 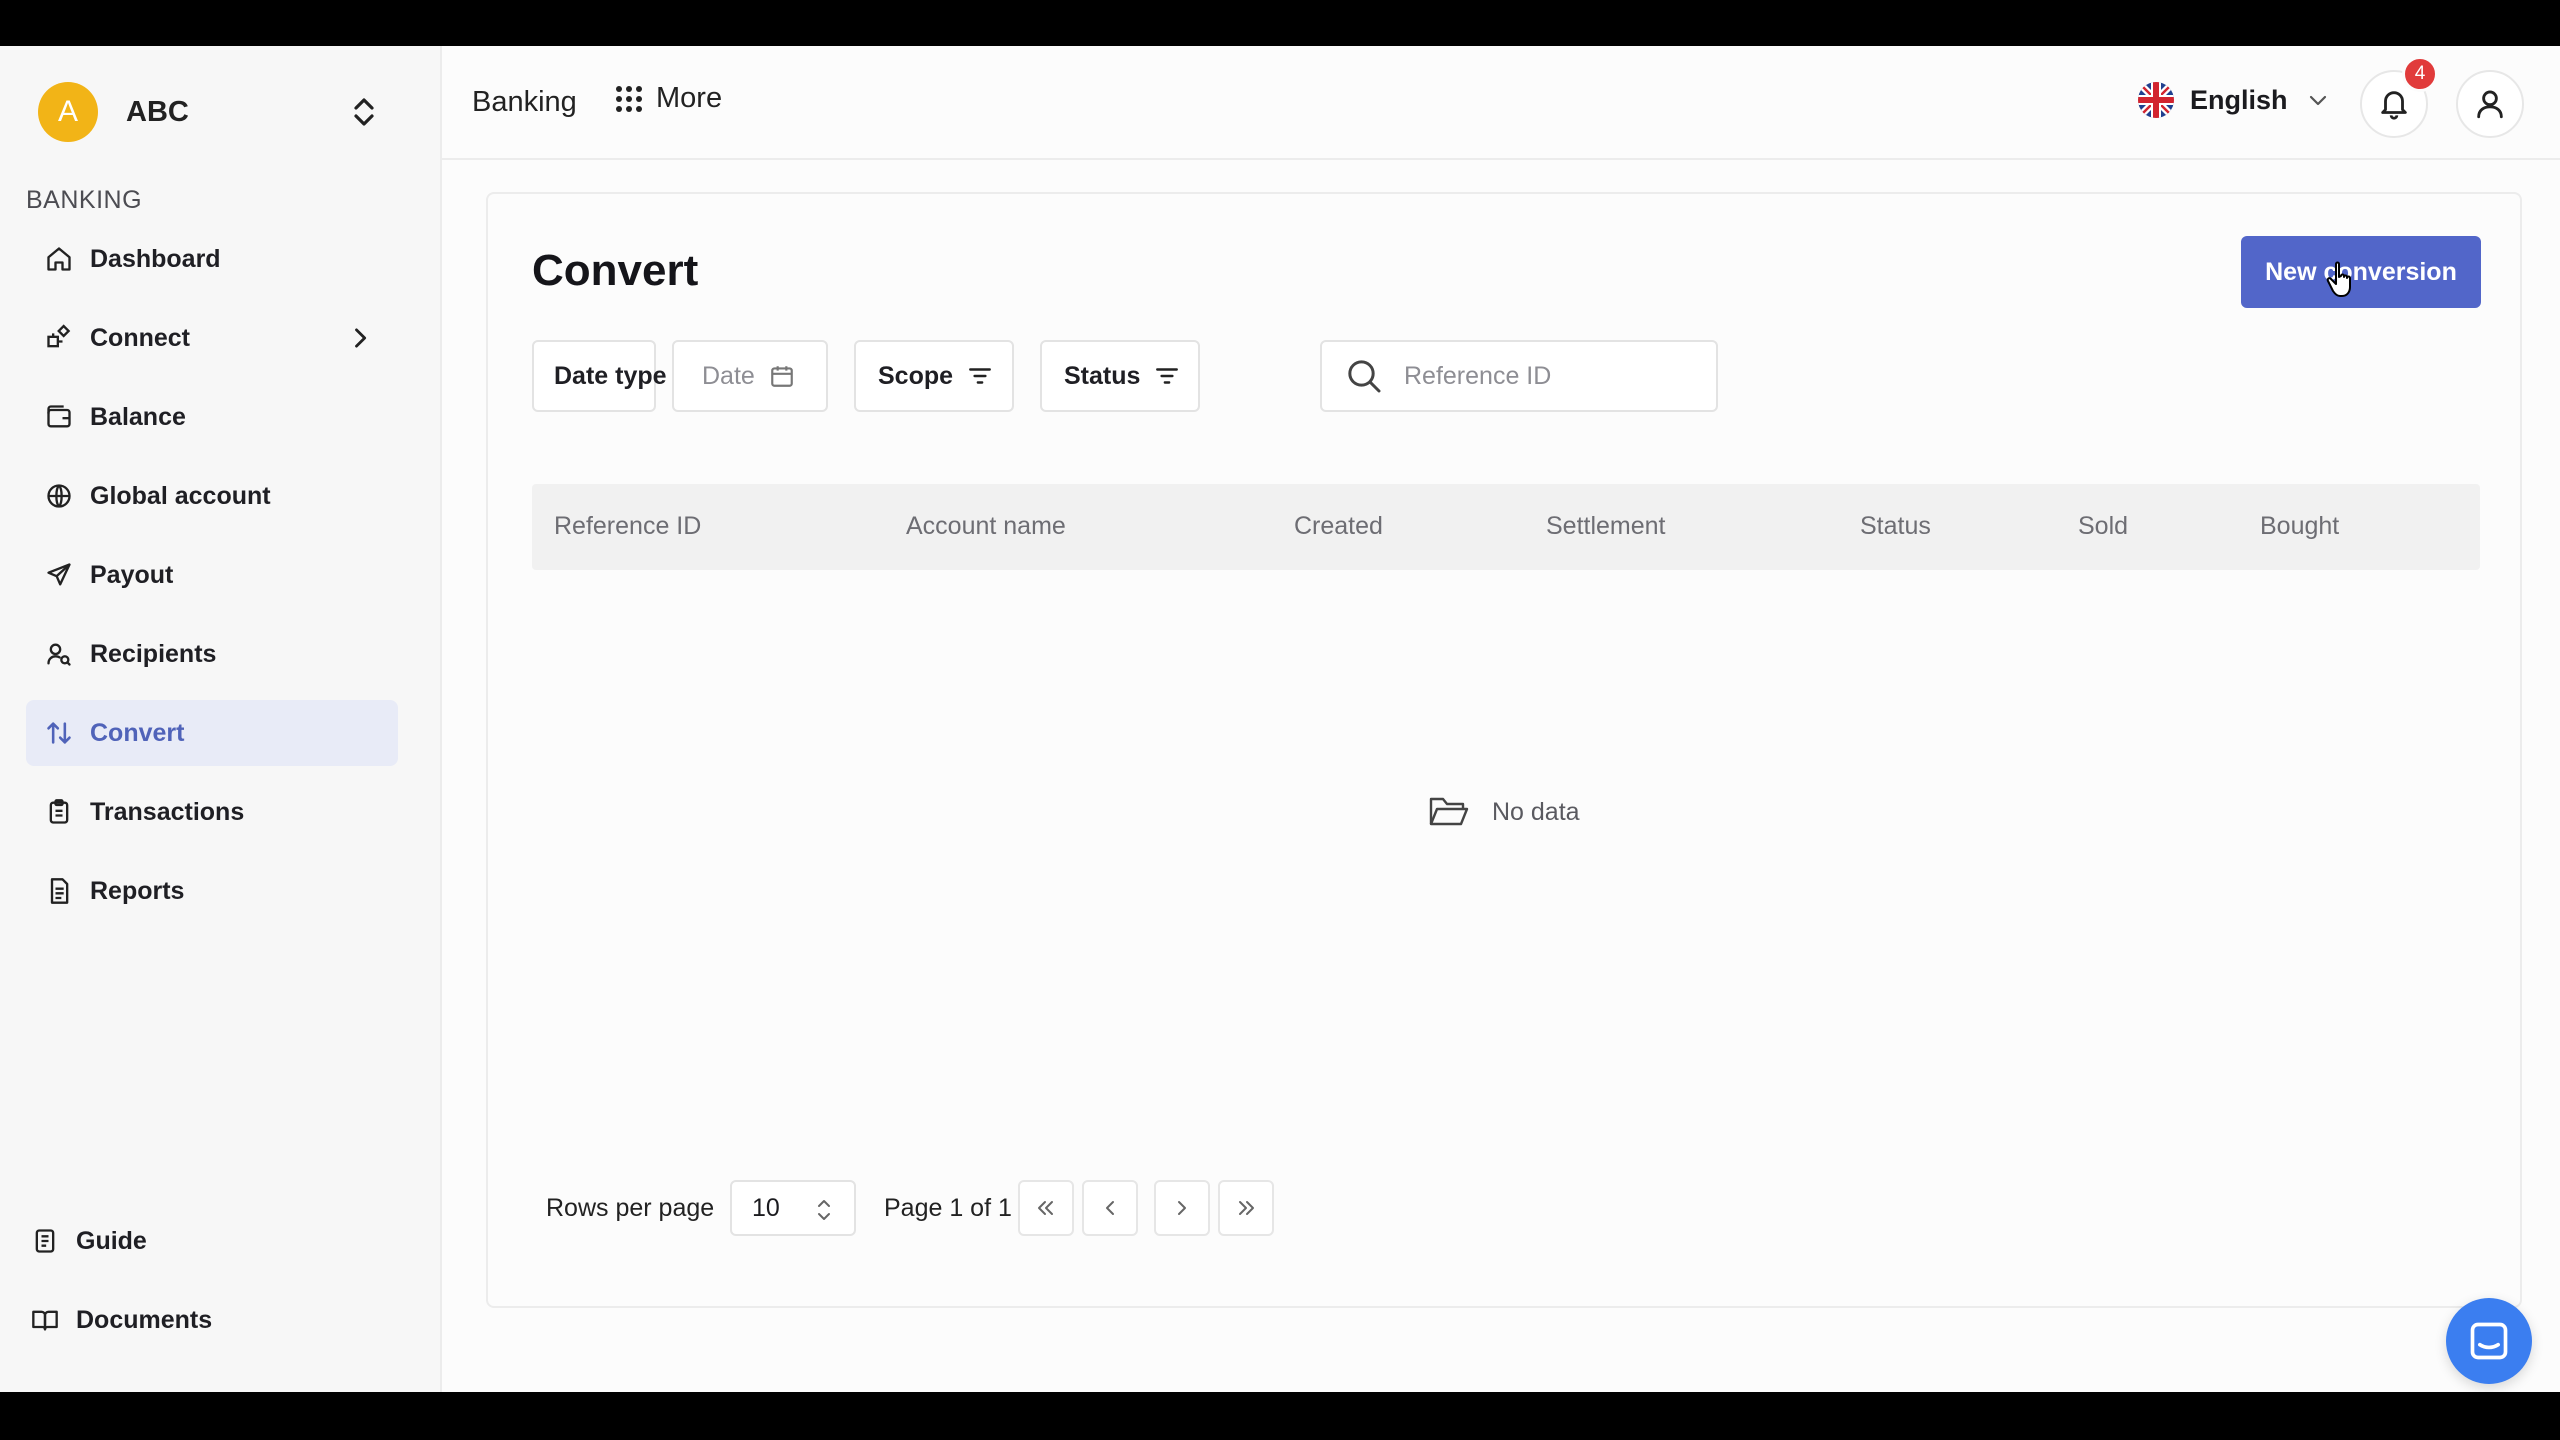 What do you see at coordinates (2156, 100) in the screenshot?
I see `uk-flag-icon` at bounding box center [2156, 100].